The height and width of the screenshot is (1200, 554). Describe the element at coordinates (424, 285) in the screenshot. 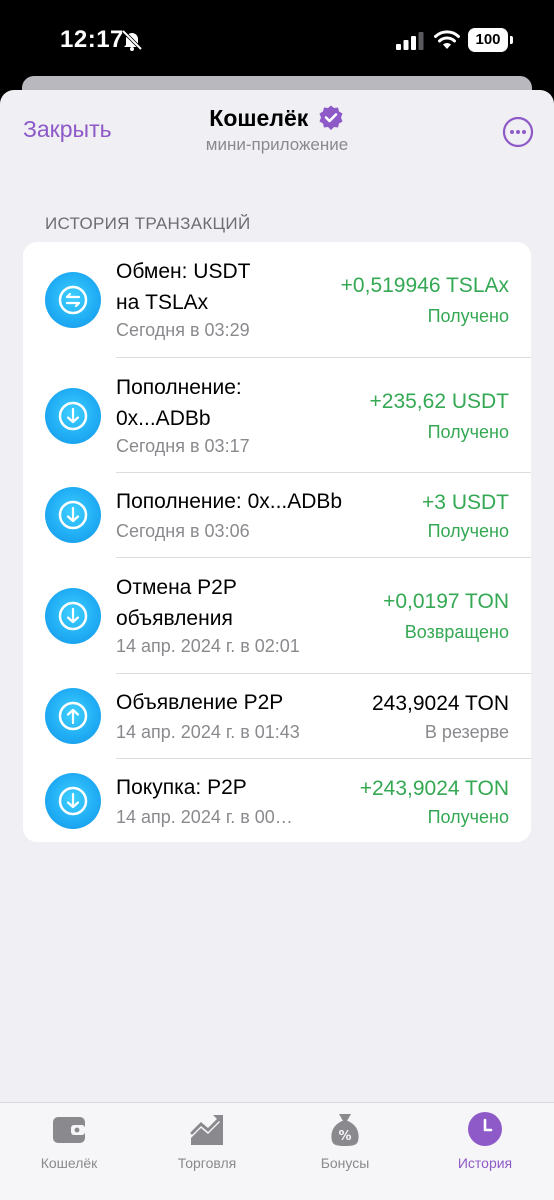

I see `transaction-amount: +0,519946 TSLAx` at that location.